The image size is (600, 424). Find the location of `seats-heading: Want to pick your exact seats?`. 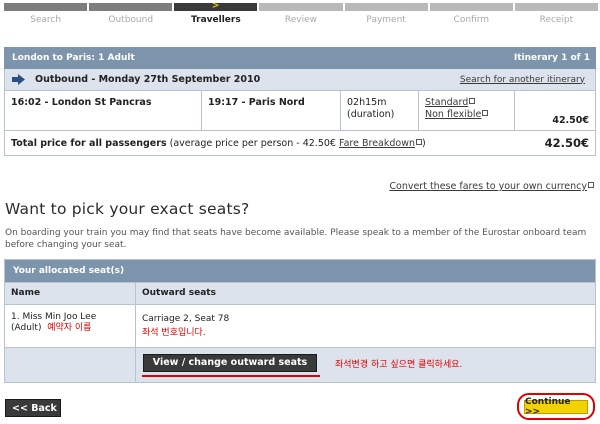

seats-heading: Want to pick your exact seats? is located at coordinates (127, 209).